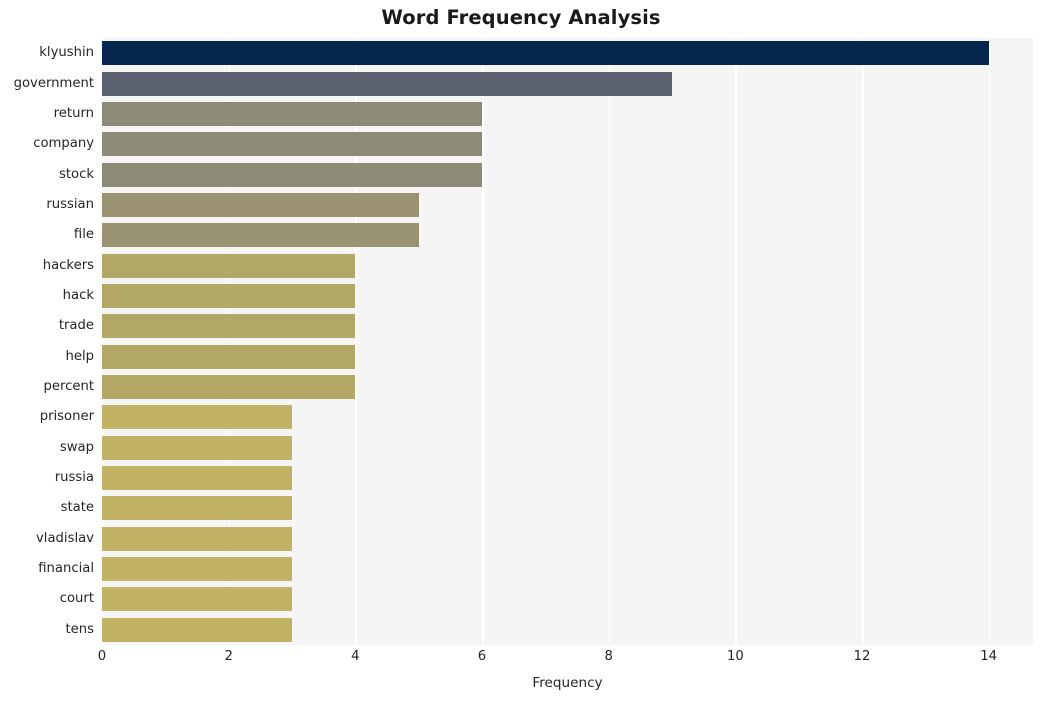  Describe the element at coordinates (53, 83) in the screenshot. I see `y-label-government: government` at that location.